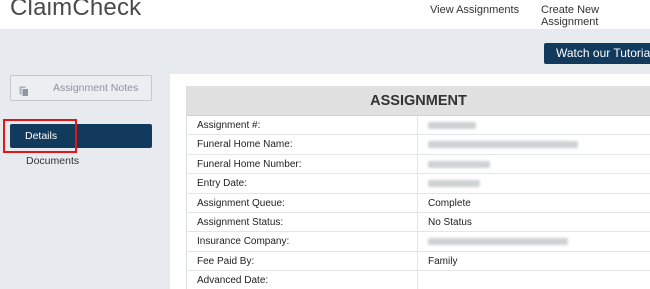 The width and height of the screenshot is (650, 289). Describe the element at coordinates (241, 203) in the screenshot. I see `row-label: Assignment Queue:` at that location.